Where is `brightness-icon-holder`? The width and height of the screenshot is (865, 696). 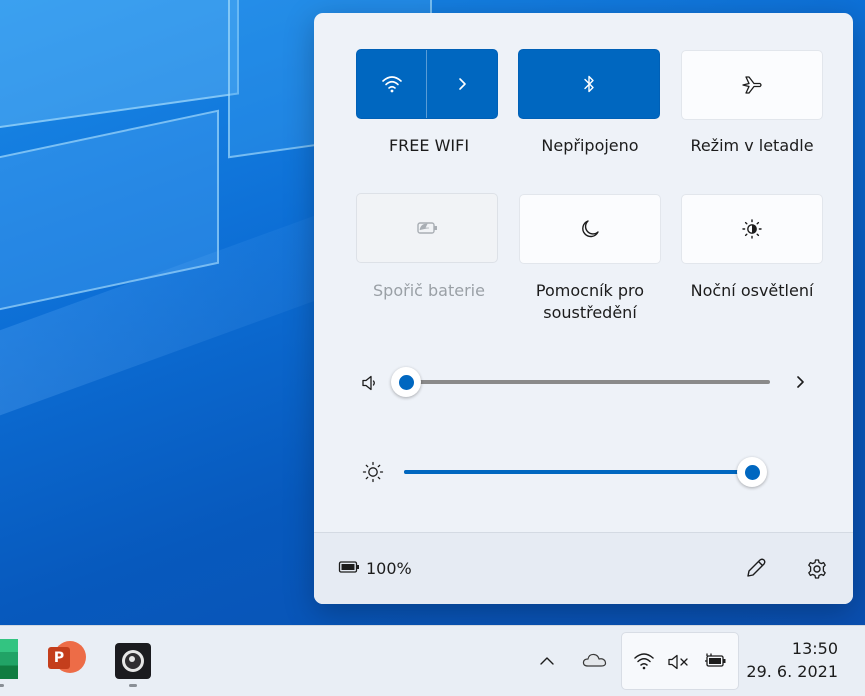 brightness-icon-holder is located at coordinates (373, 472).